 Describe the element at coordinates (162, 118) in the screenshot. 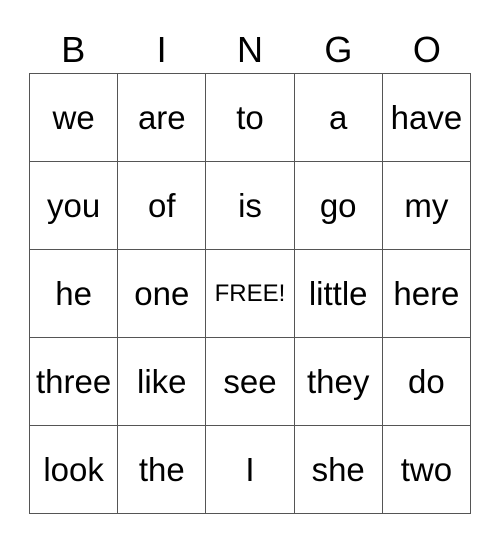

I see `bingo-cell: are` at that location.